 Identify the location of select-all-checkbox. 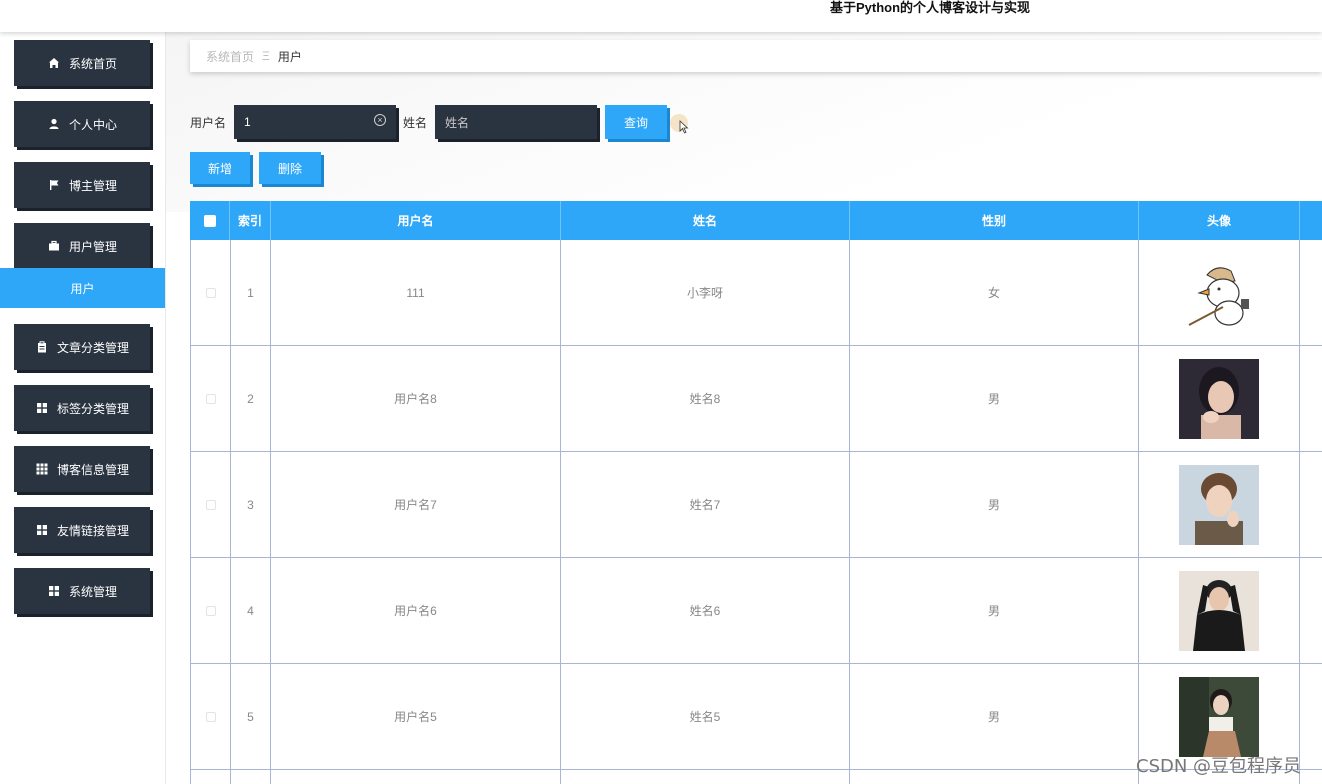
(209, 220).